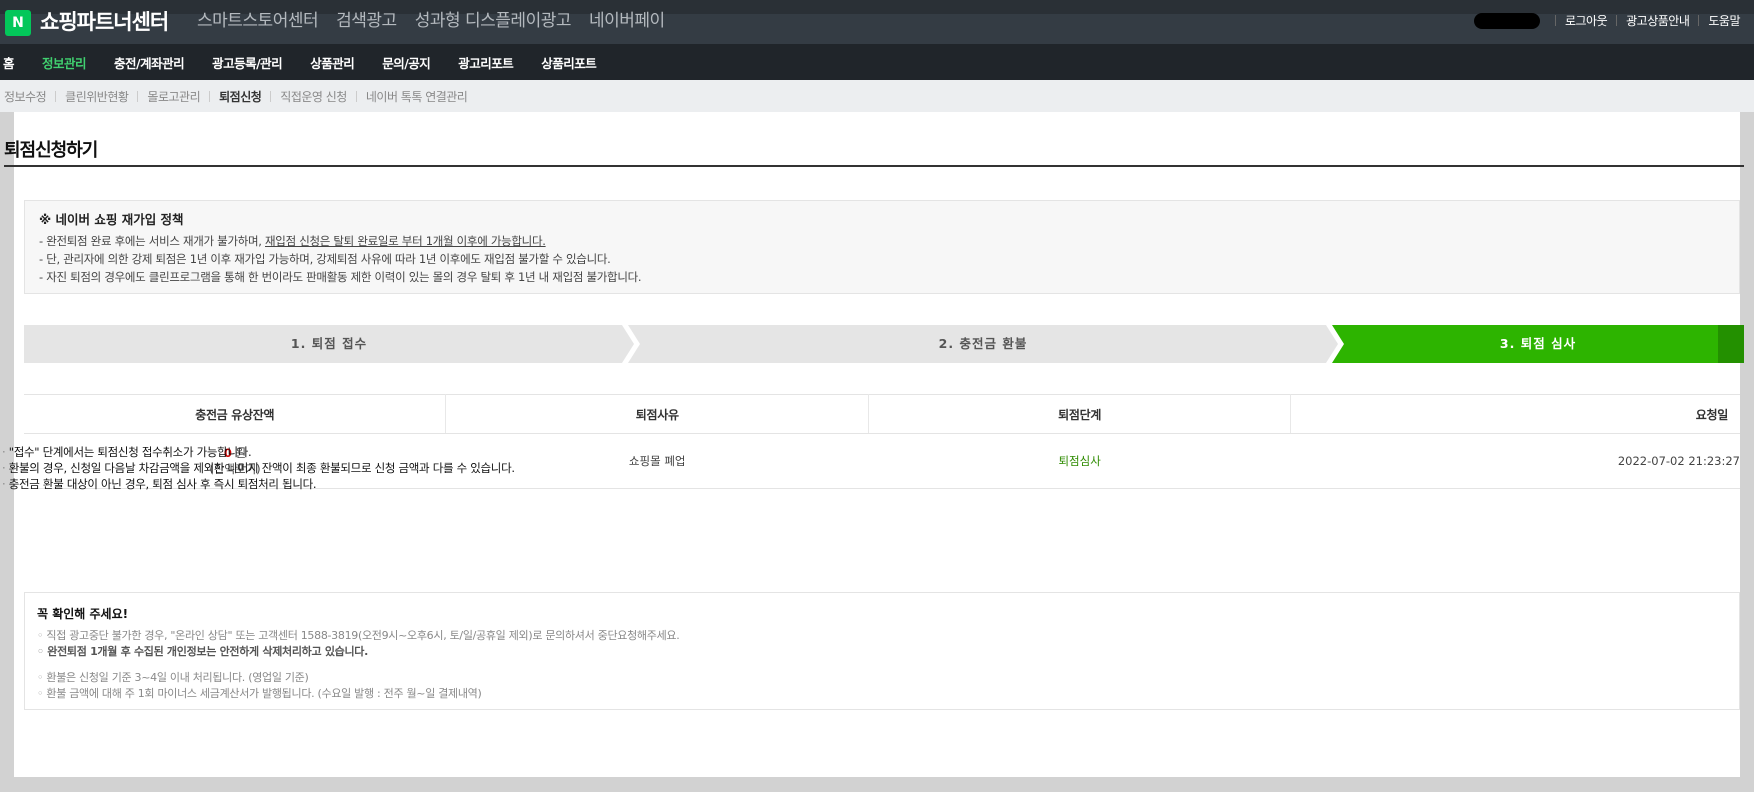 Image resolution: width=1754 pixels, height=792 pixels. I want to click on gnb-naverpay: 네이버페이, so click(627, 21).